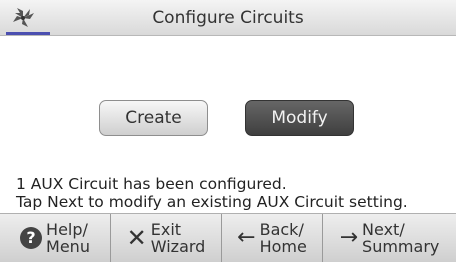 The width and height of the screenshot is (456, 262). Describe the element at coordinates (383, 229) in the screenshot. I see `next-label-line1: Next/` at that location.